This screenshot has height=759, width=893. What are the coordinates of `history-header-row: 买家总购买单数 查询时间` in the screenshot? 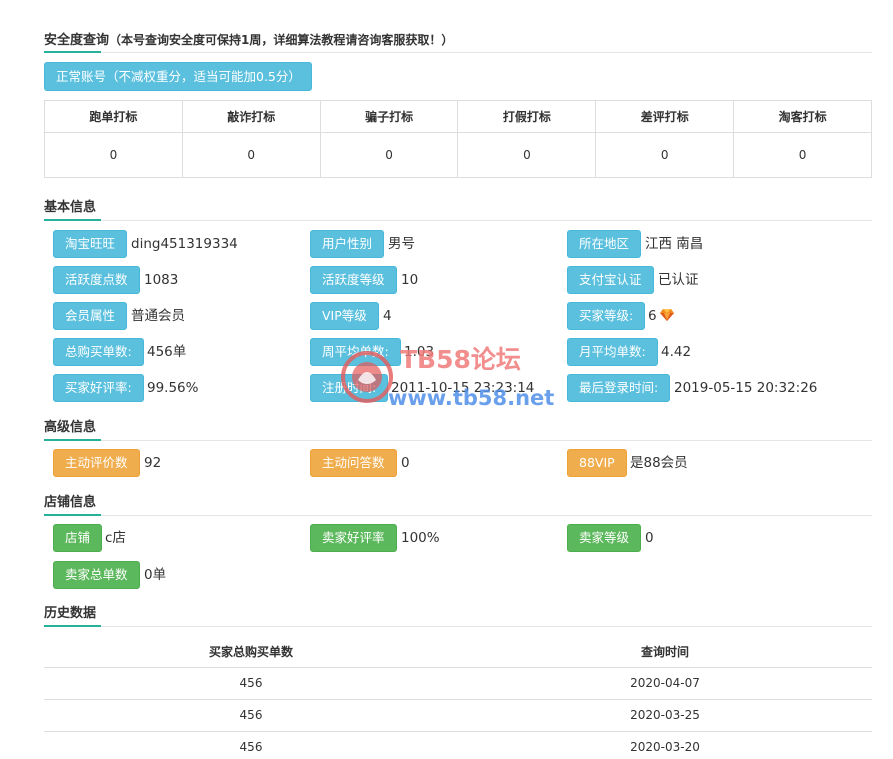 It's located at (458, 652).